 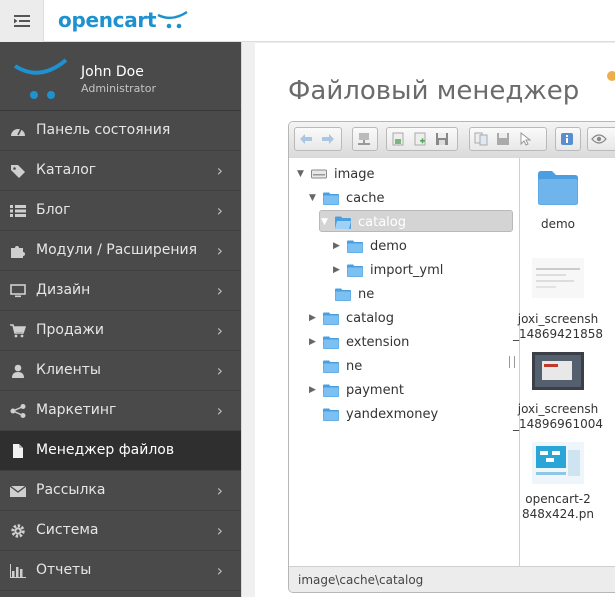 I want to click on tree-node-import-yml: ▶ import_yml, so click(x=388, y=270).